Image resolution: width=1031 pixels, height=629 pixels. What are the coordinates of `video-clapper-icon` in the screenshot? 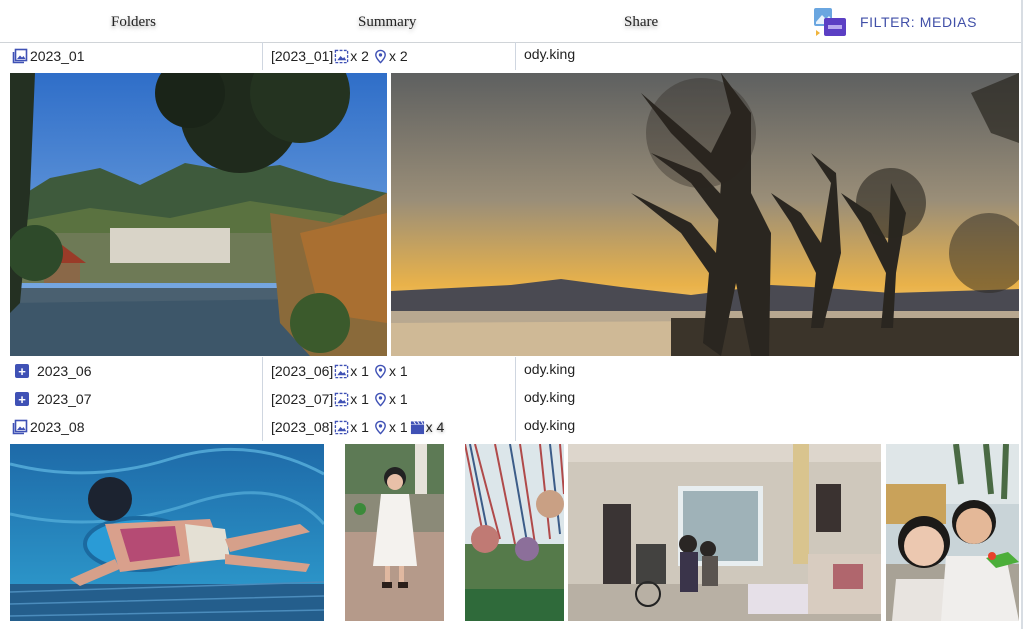 It's located at (417, 427).